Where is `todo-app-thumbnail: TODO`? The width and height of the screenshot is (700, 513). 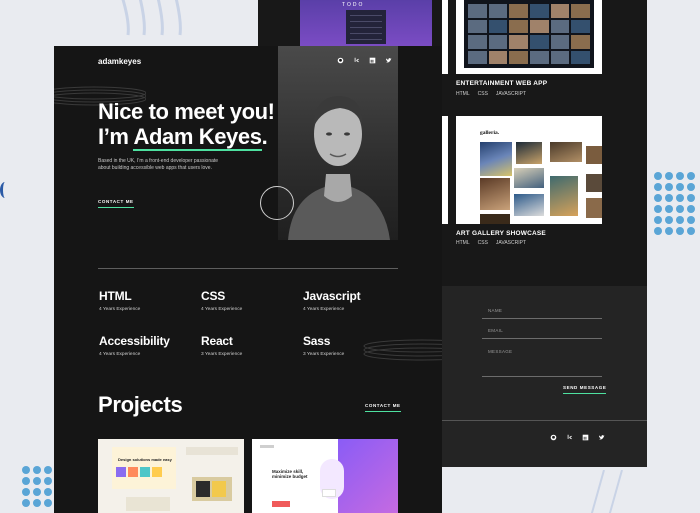 todo-app-thumbnail: TODO is located at coordinates (366, 23).